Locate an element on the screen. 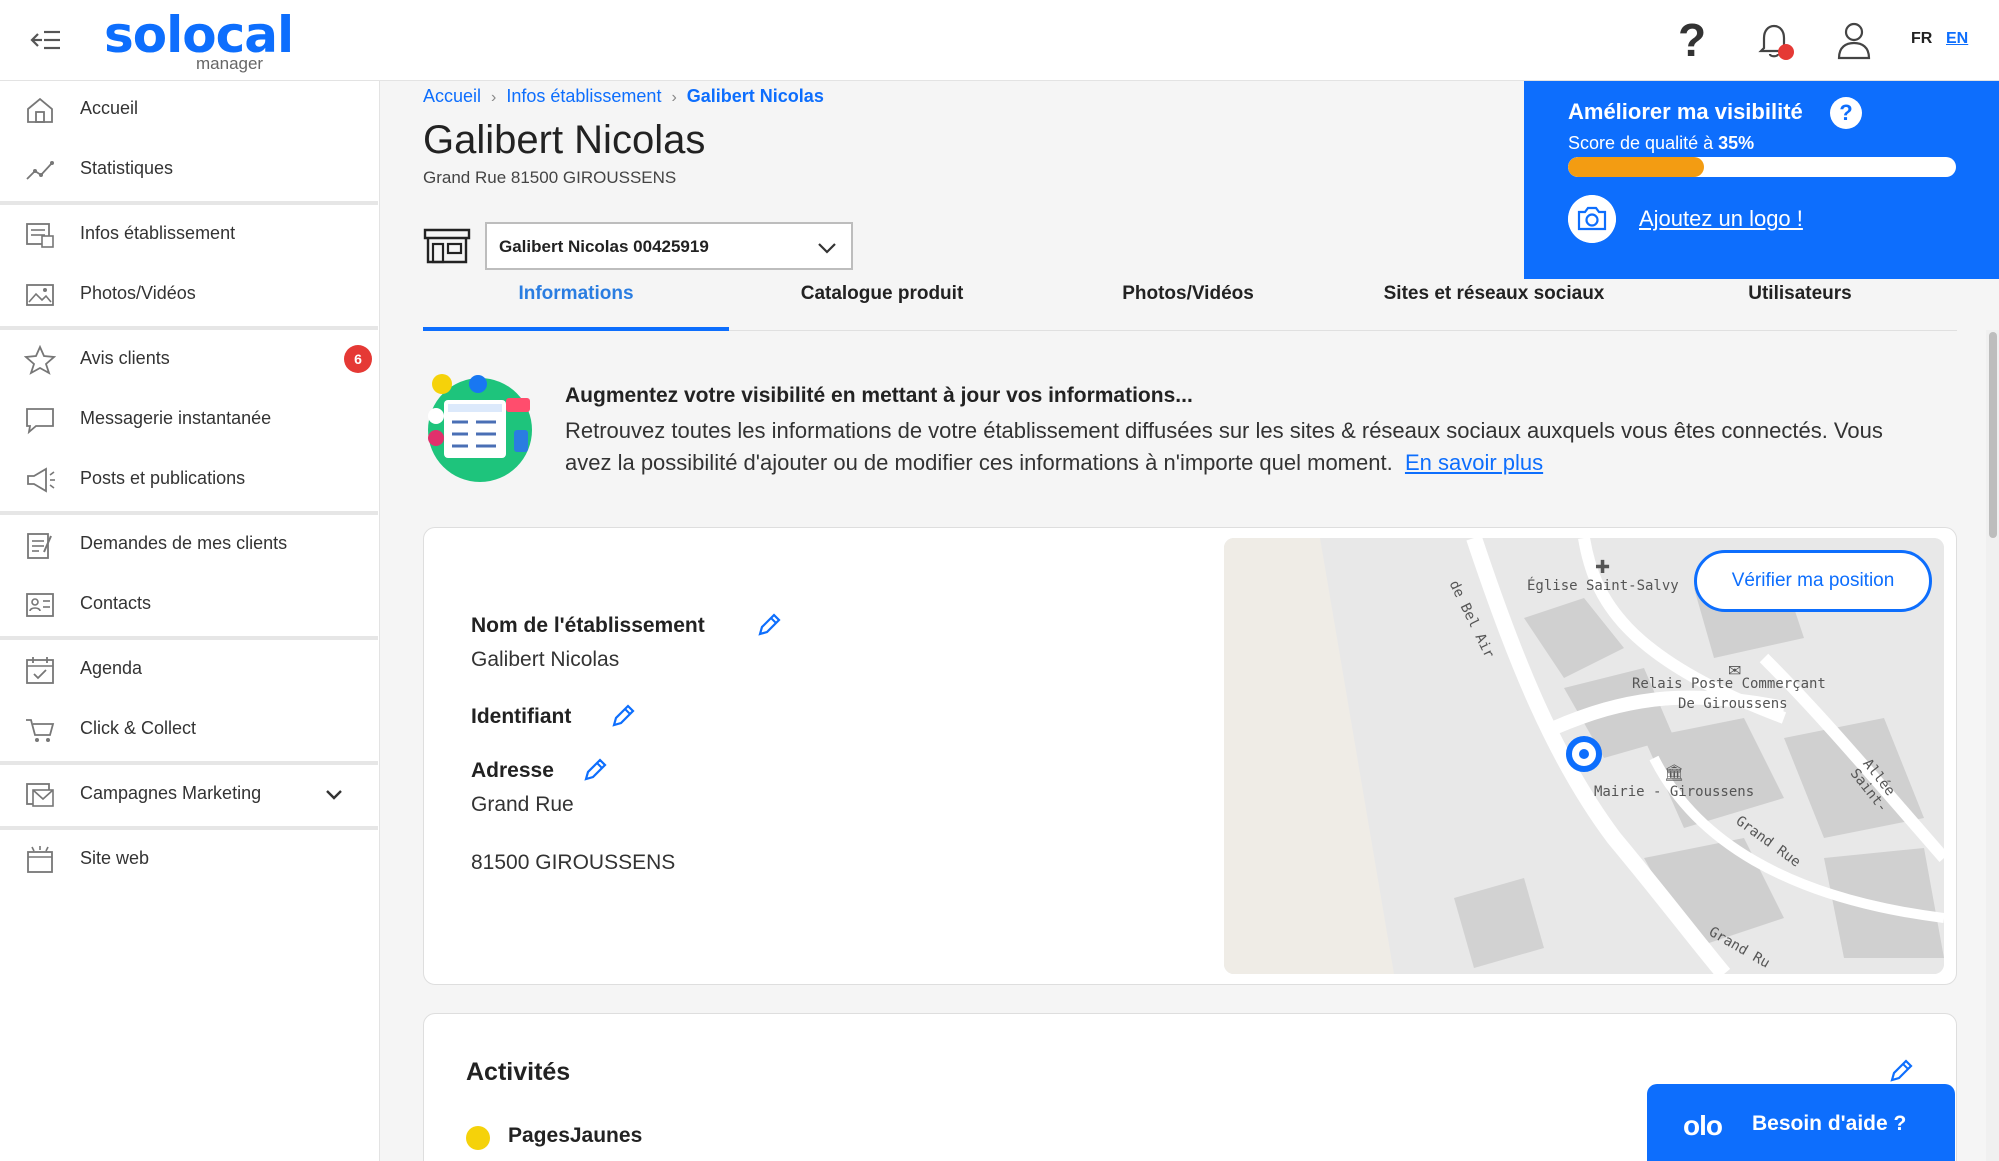 Image resolution: width=1999 pixels, height=1161 pixels. clipboard-icon is located at coordinates (39, 546).